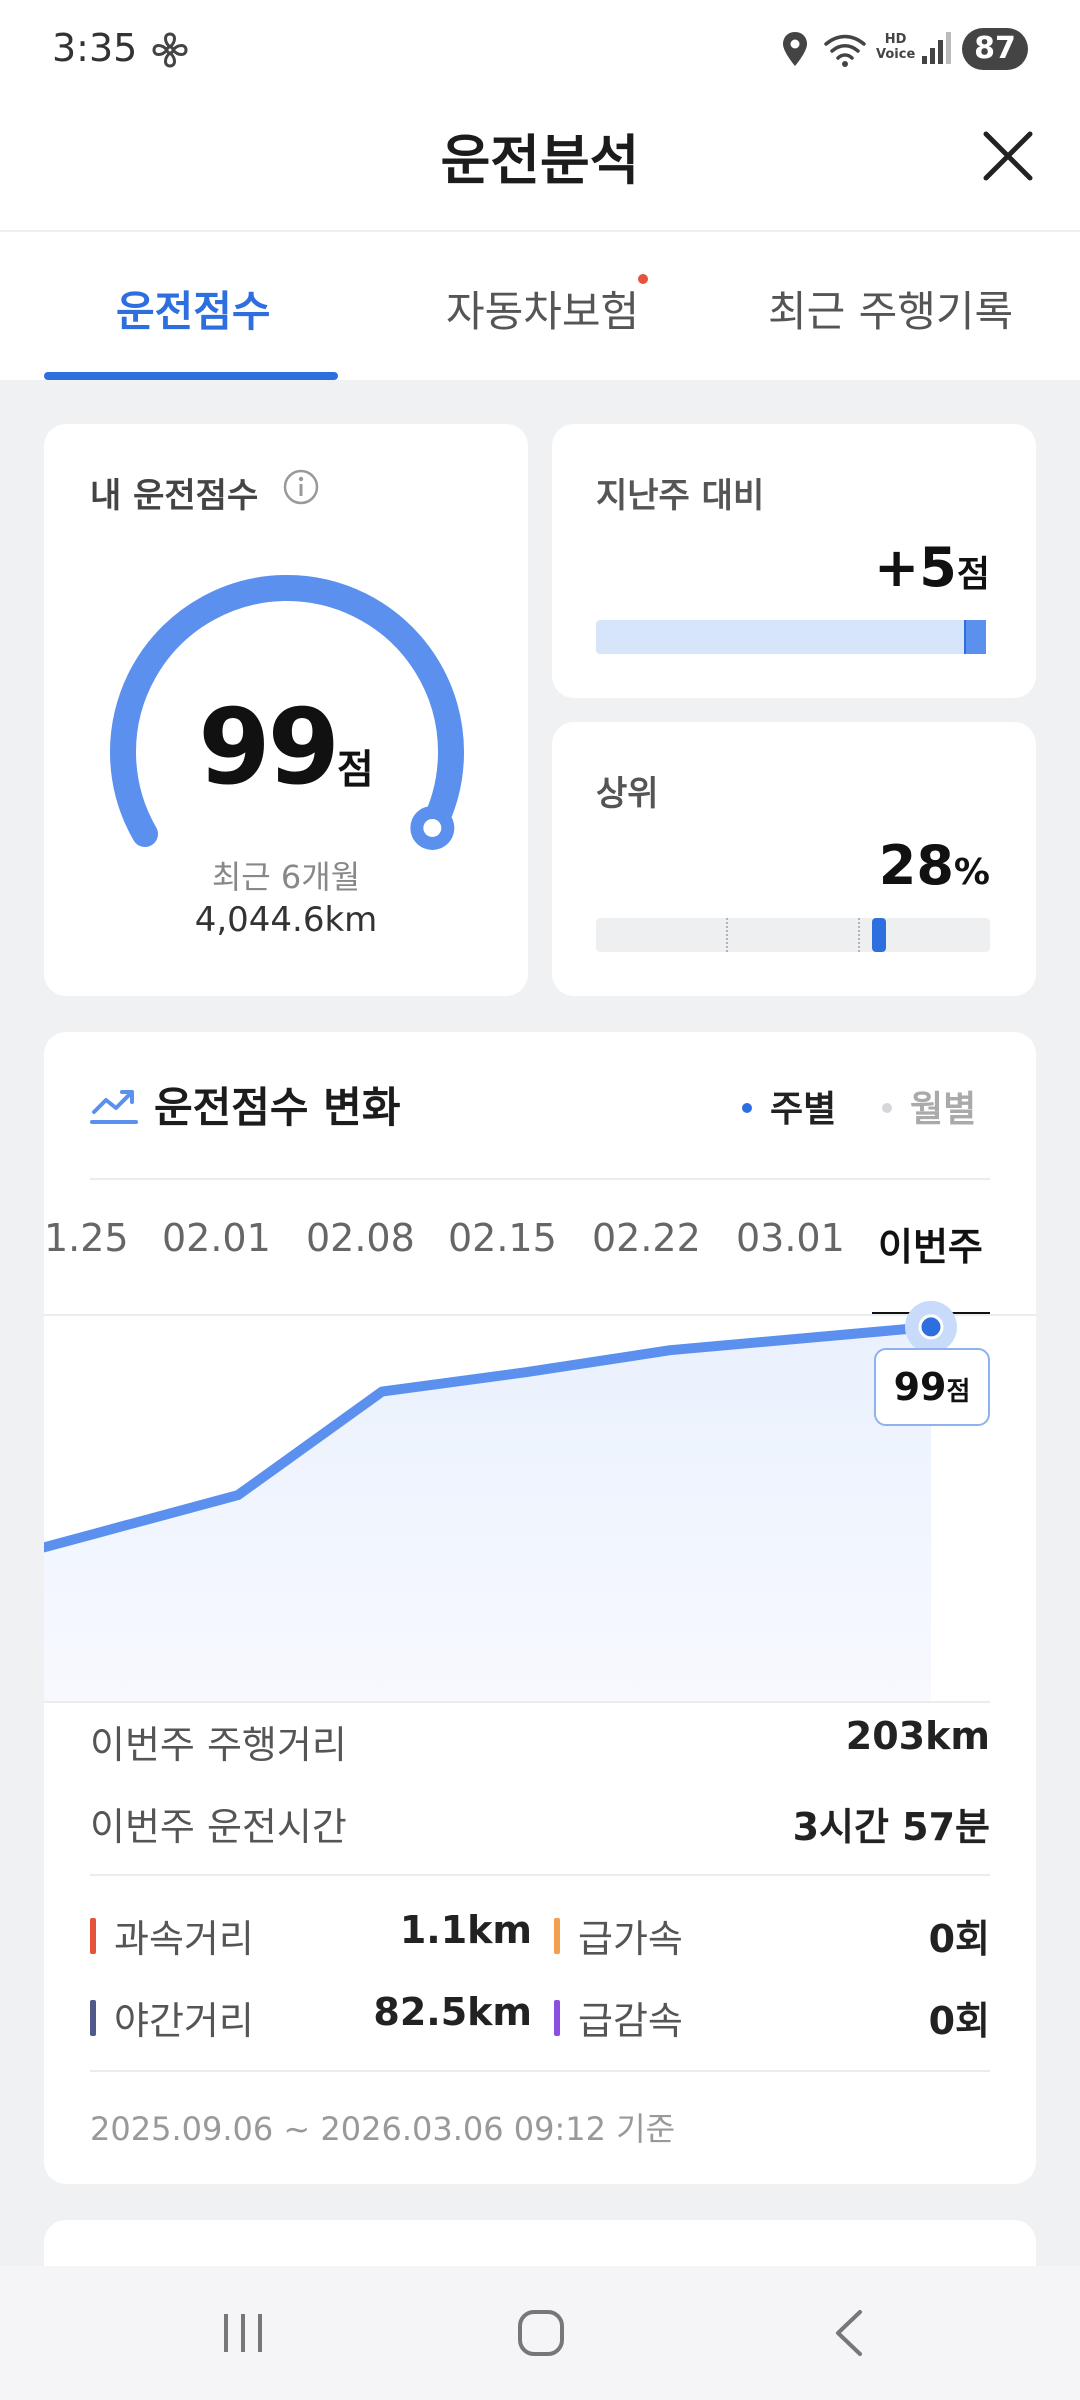  What do you see at coordinates (630, 1939) in the screenshot?
I see `accel-label: 급가속` at bounding box center [630, 1939].